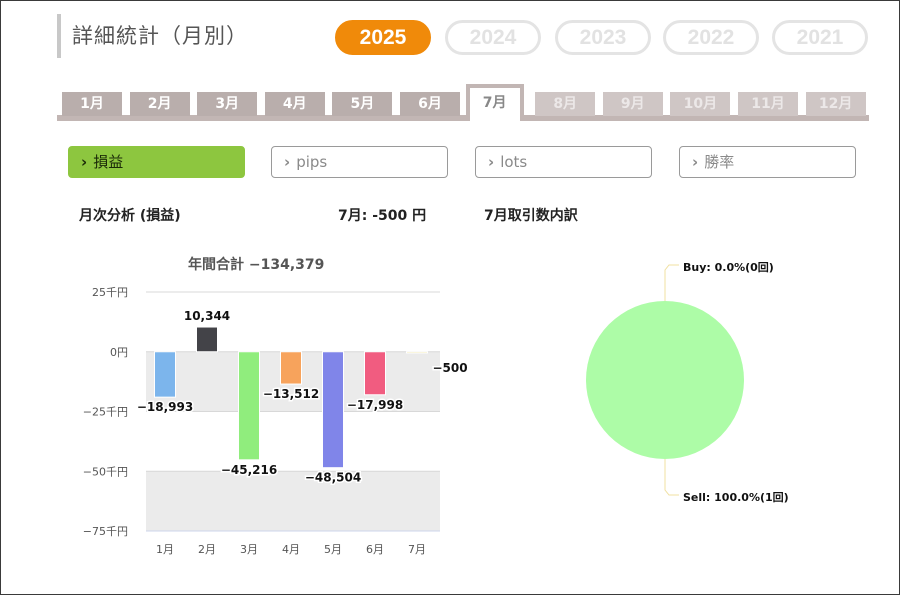 Image resolution: width=900 pixels, height=595 pixels. I want to click on month-tab-2: 2月, so click(159, 104).